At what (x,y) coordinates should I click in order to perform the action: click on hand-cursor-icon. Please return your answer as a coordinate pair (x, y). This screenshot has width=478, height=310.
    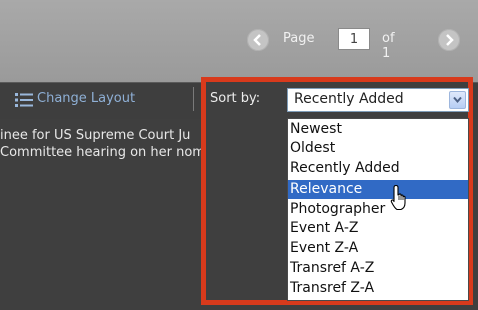
    Looking at the image, I should click on (398, 197).